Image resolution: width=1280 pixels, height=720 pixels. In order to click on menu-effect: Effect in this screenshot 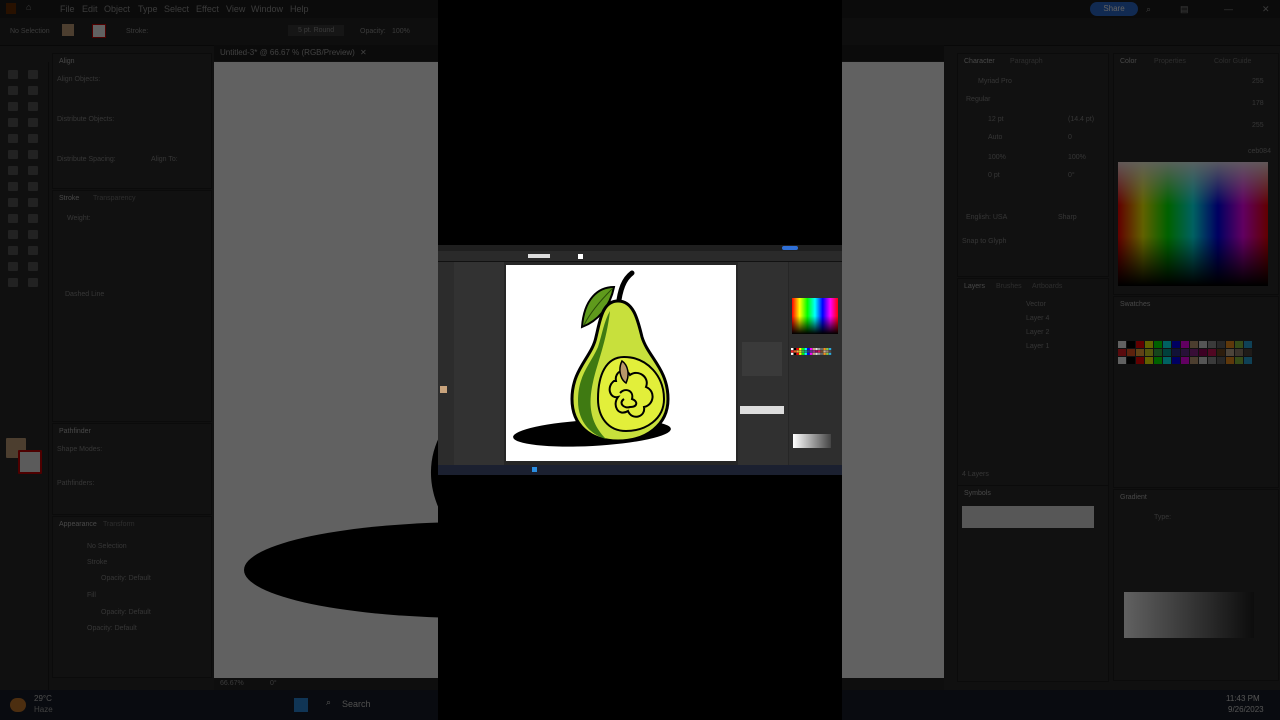, I will do `click(207, 9)`.